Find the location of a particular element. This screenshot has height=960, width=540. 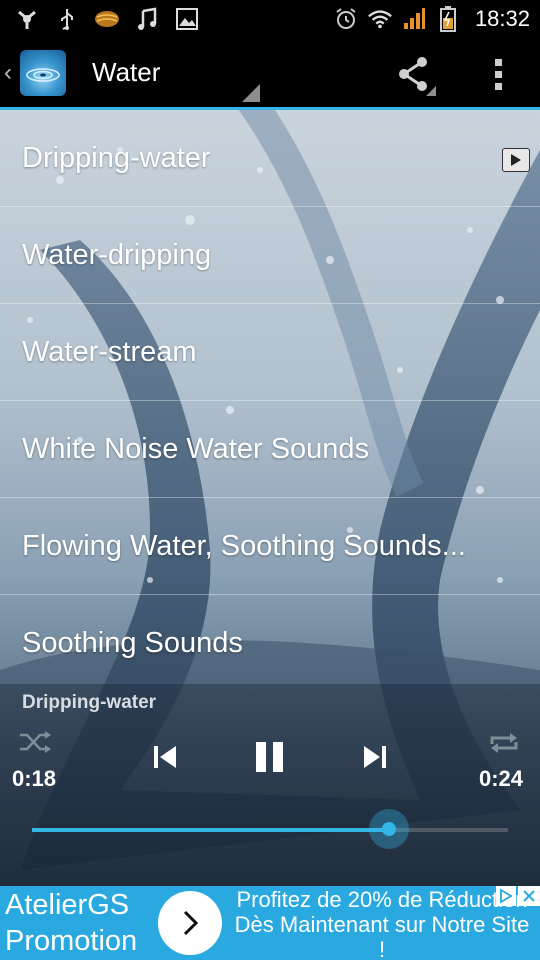

status-time: 18:32 is located at coordinates (502, 18).